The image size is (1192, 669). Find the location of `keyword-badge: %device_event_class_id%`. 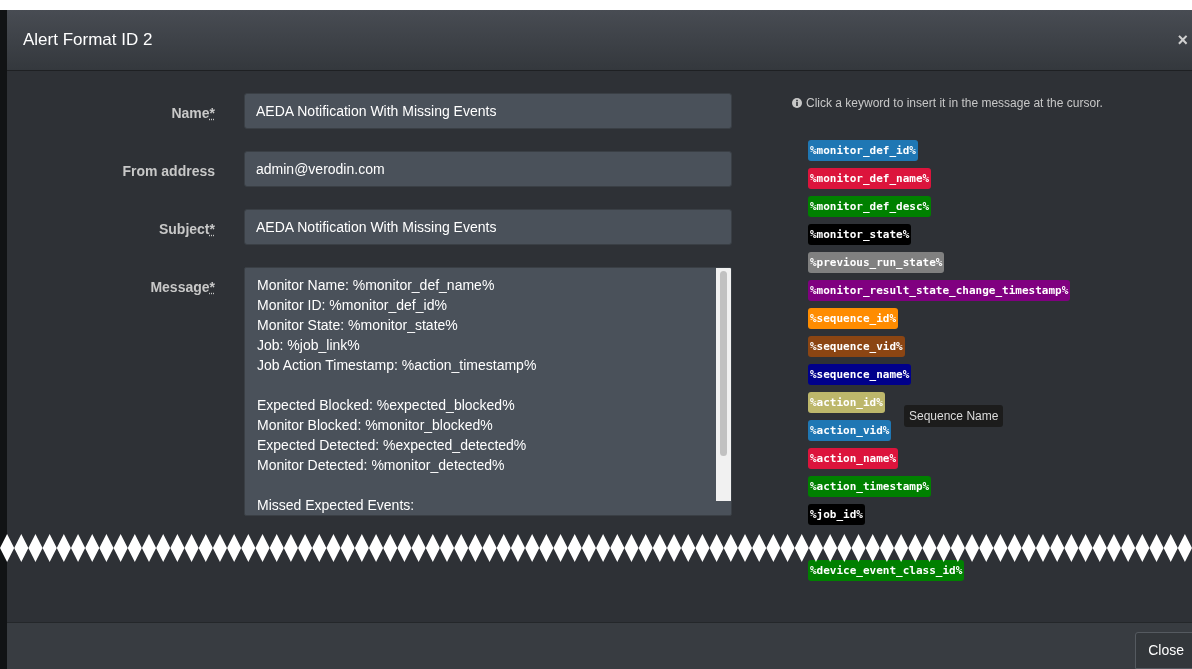

keyword-badge: %device_event_class_id% is located at coordinates (886, 570).